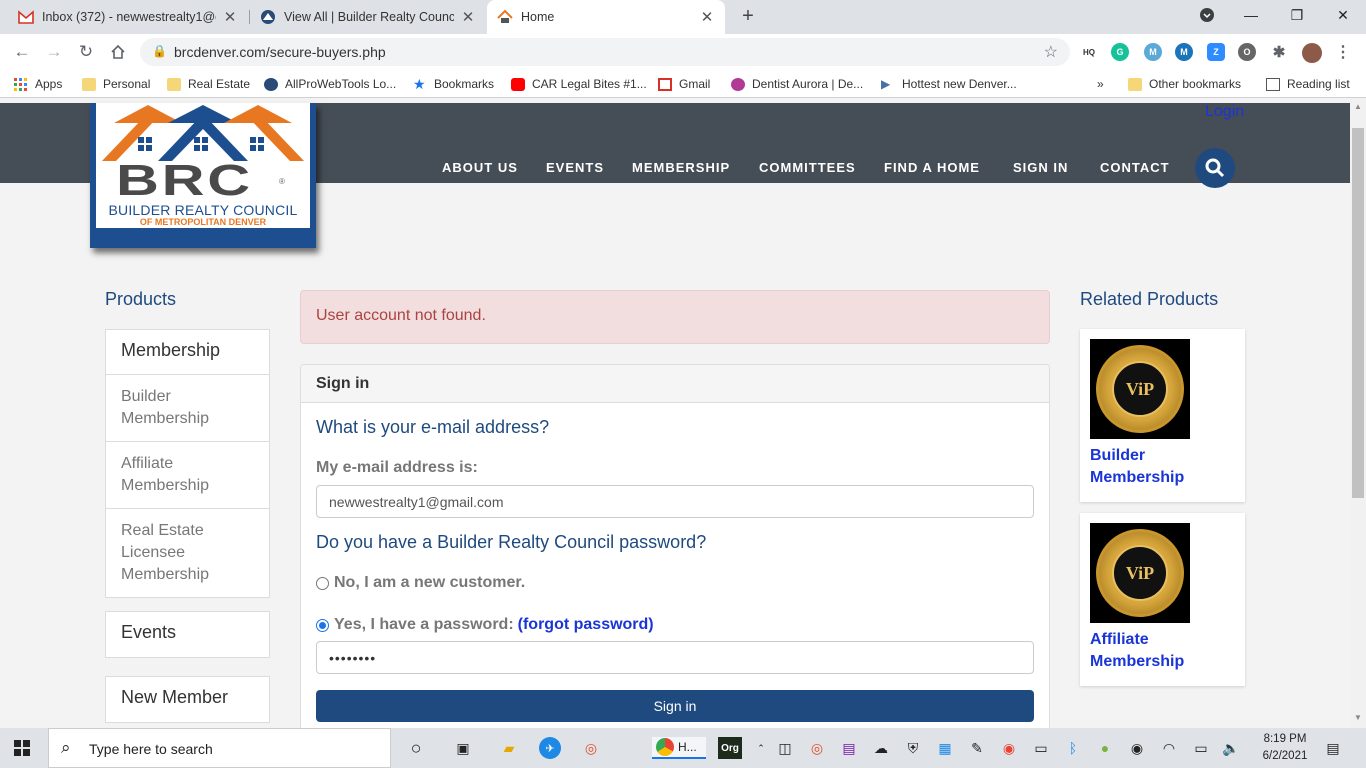 The height and width of the screenshot is (768, 1366). I want to click on nav-sign-in: SIGN IN, so click(1040, 167).